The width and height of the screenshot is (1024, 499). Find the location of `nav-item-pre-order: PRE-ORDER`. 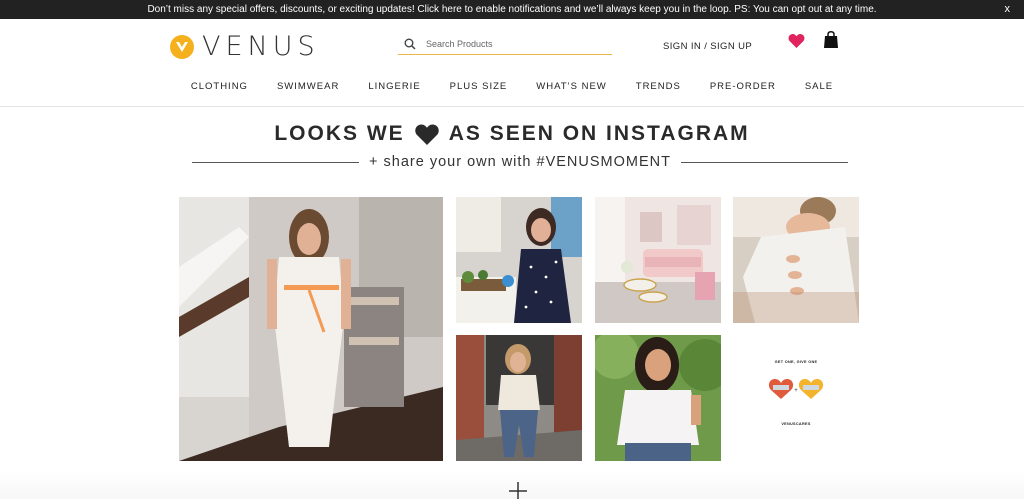

nav-item-pre-order: PRE-ORDER is located at coordinates (743, 86).